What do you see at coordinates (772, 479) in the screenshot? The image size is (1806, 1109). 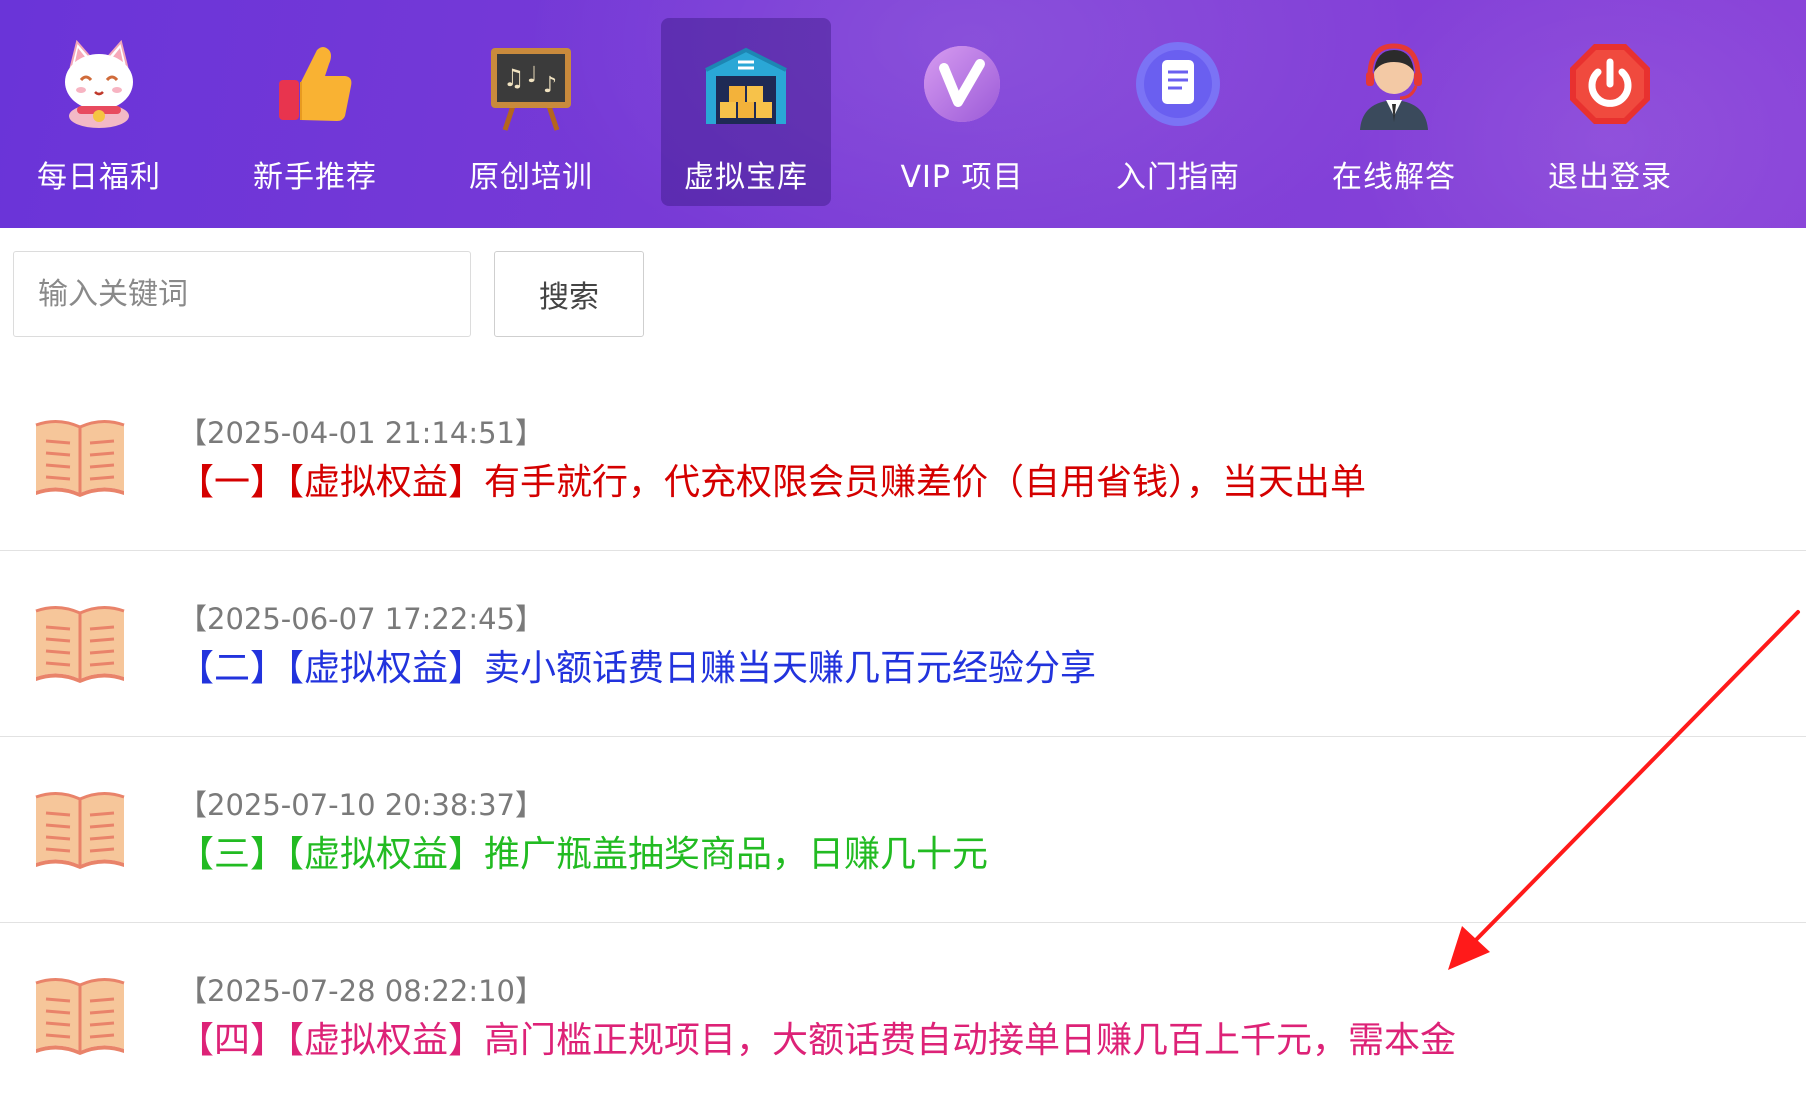 I see `item-title-link: 【一】【虚拟权益】有手就行，代充权限会员赚差价（自用省钱），当天出单` at bounding box center [772, 479].